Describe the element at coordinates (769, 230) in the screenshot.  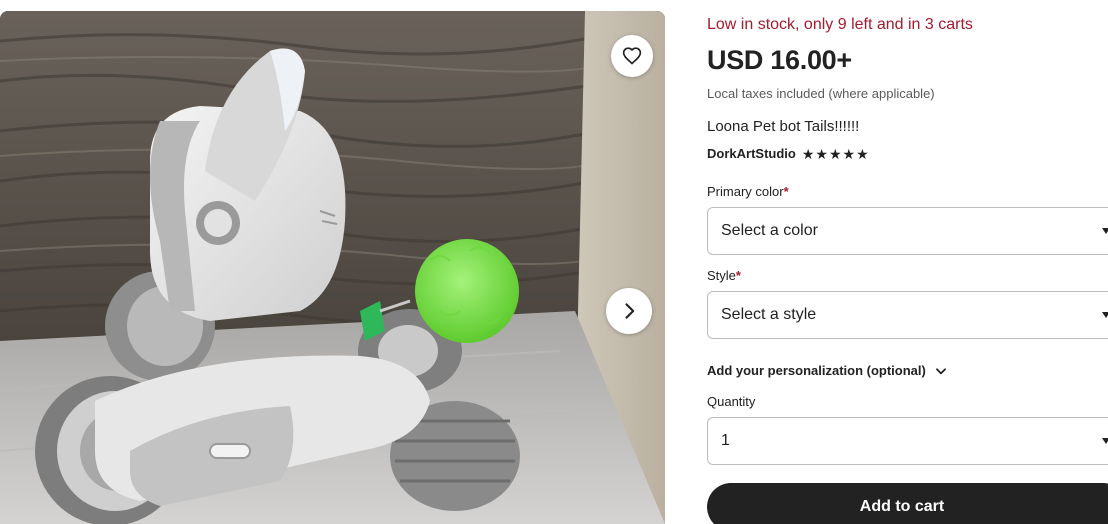
I see `primary-color-value: Select a color` at that location.